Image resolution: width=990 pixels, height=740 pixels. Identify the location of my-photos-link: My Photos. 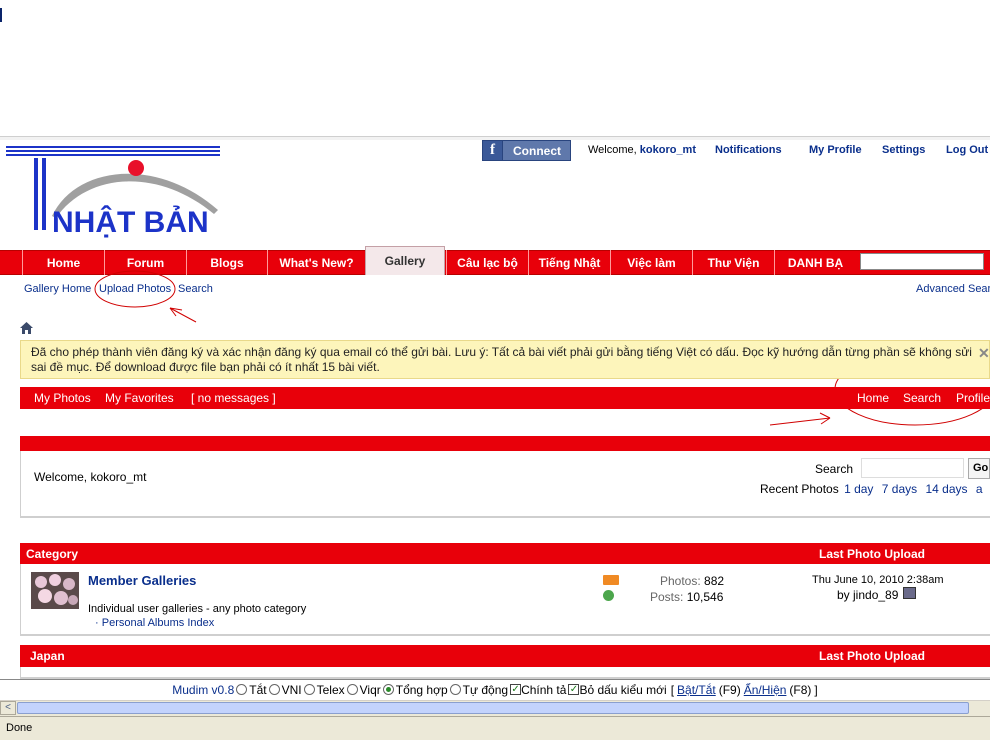
(62, 398).